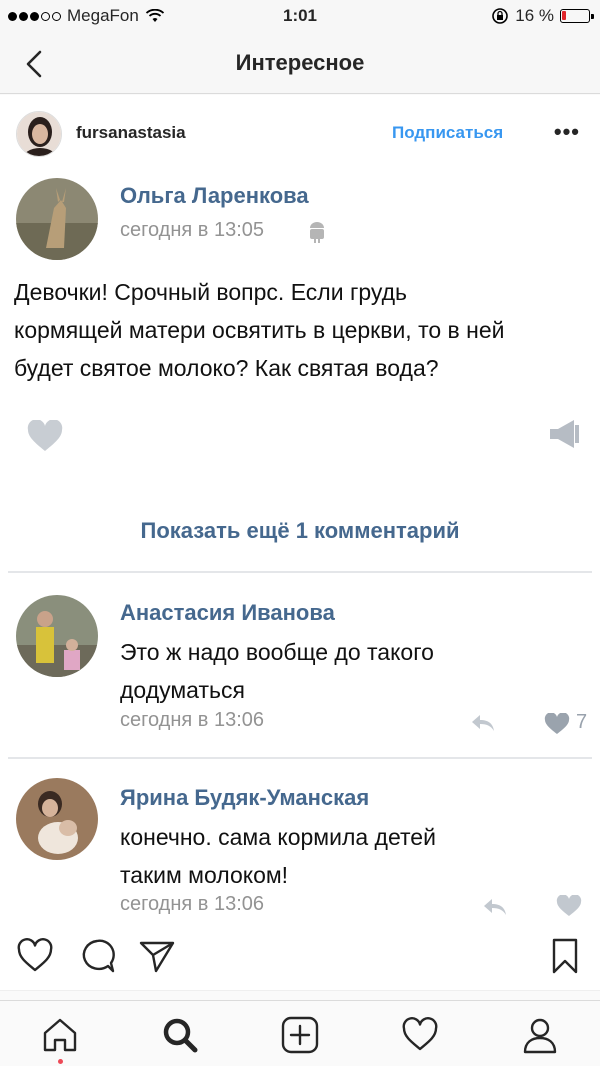 This screenshot has height=1066, width=600. Describe the element at coordinates (277, 652) in the screenshot. I see `comment-text-line: Это ж надо вообще до такого` at that location.